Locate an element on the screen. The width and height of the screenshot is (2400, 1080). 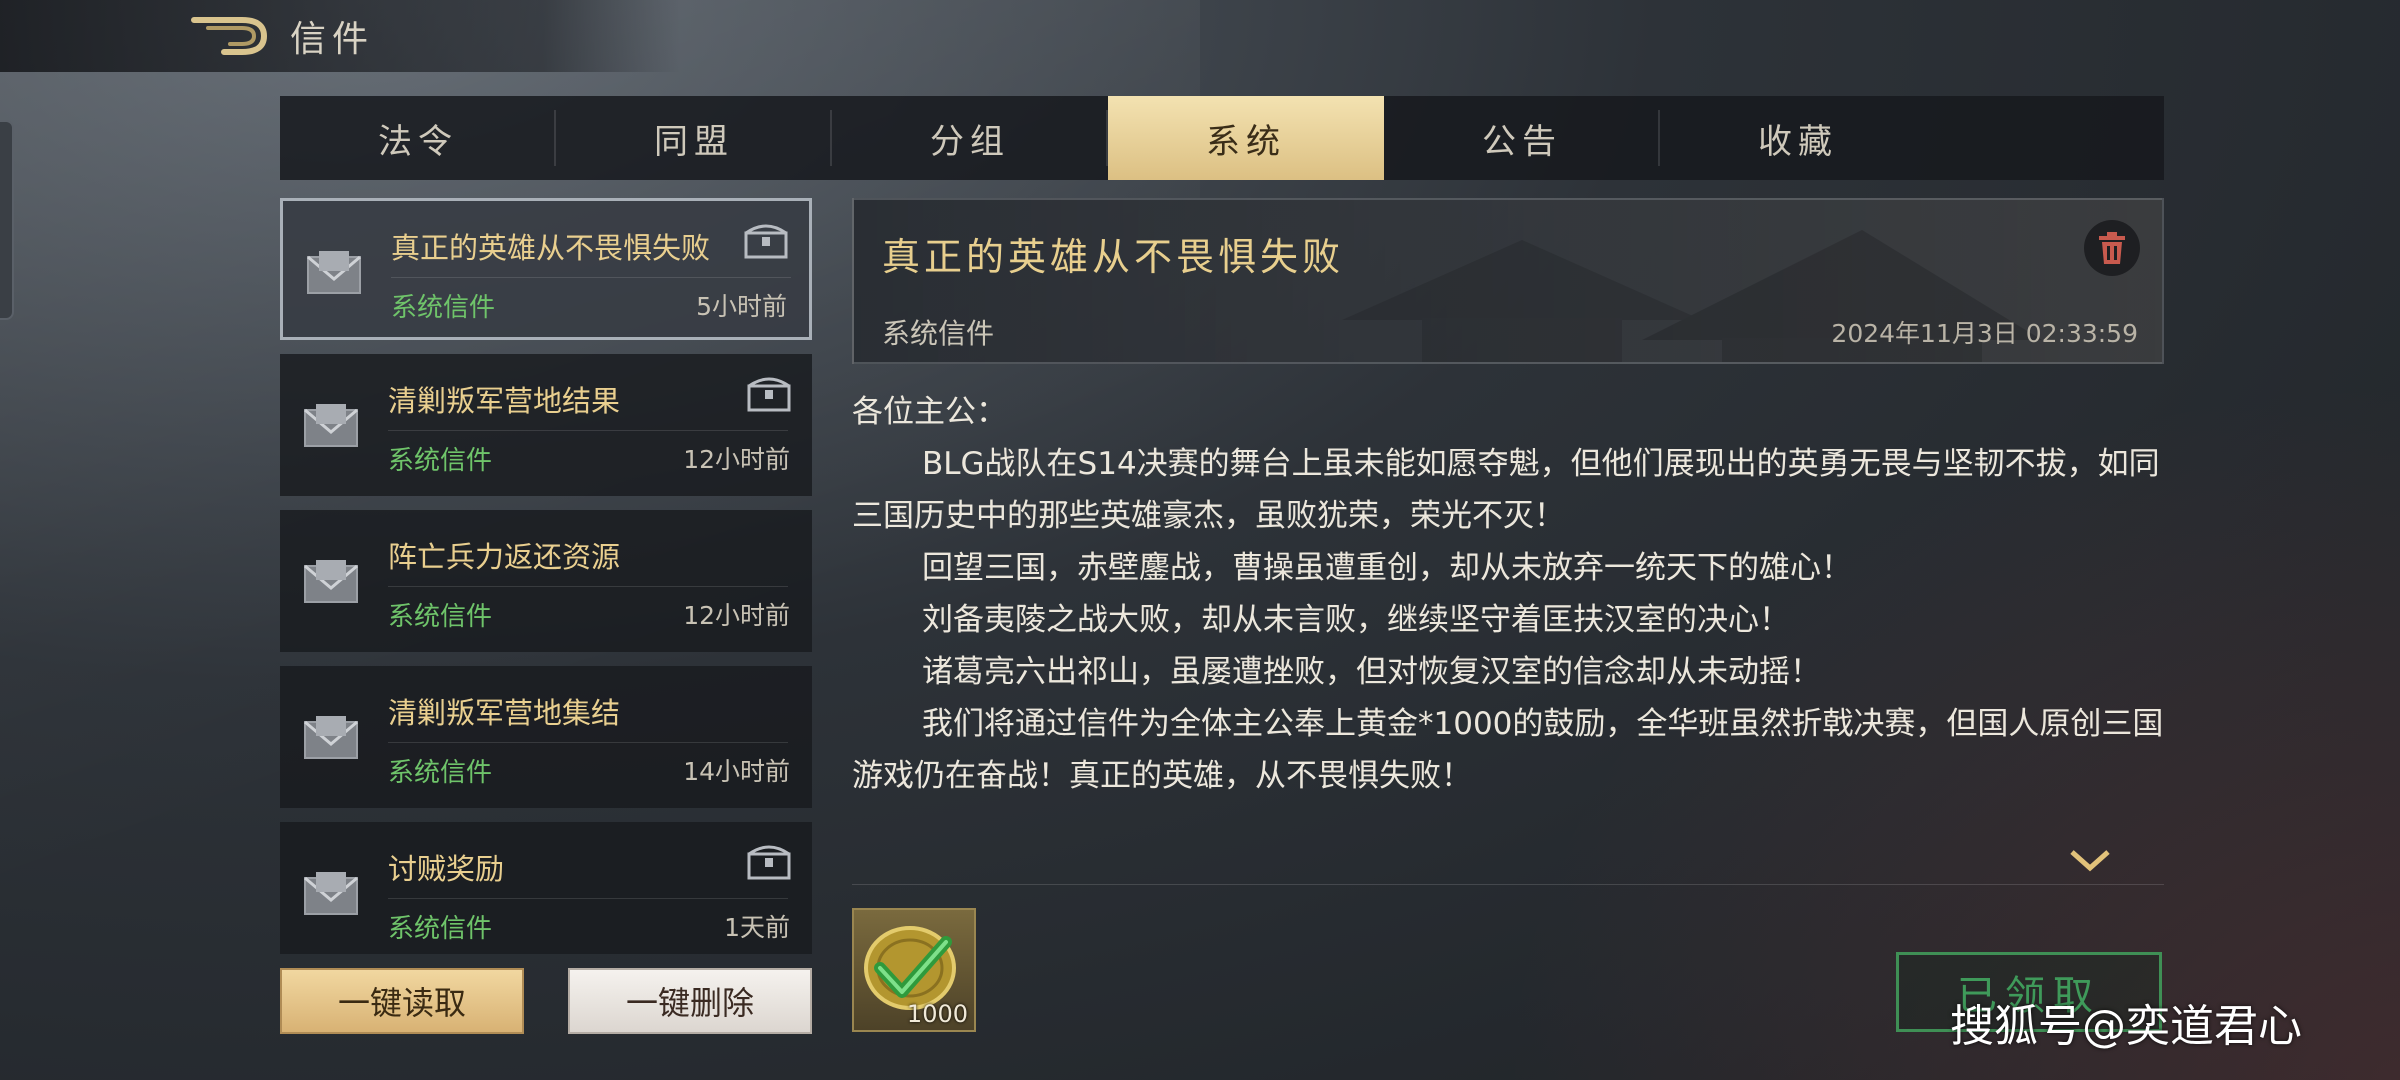
mail-title: 真正的英雄从不畏惧失败 is located at coordinates (551, 248).